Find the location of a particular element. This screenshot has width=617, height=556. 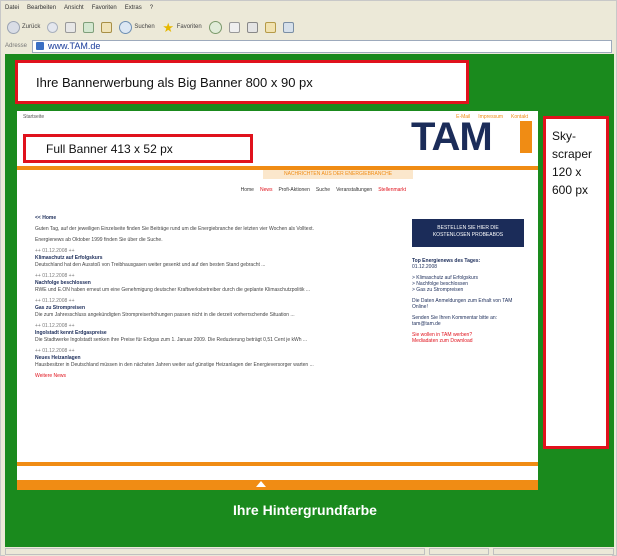

menu-favoriten: Favoriten is located at coordinates (104, 8).